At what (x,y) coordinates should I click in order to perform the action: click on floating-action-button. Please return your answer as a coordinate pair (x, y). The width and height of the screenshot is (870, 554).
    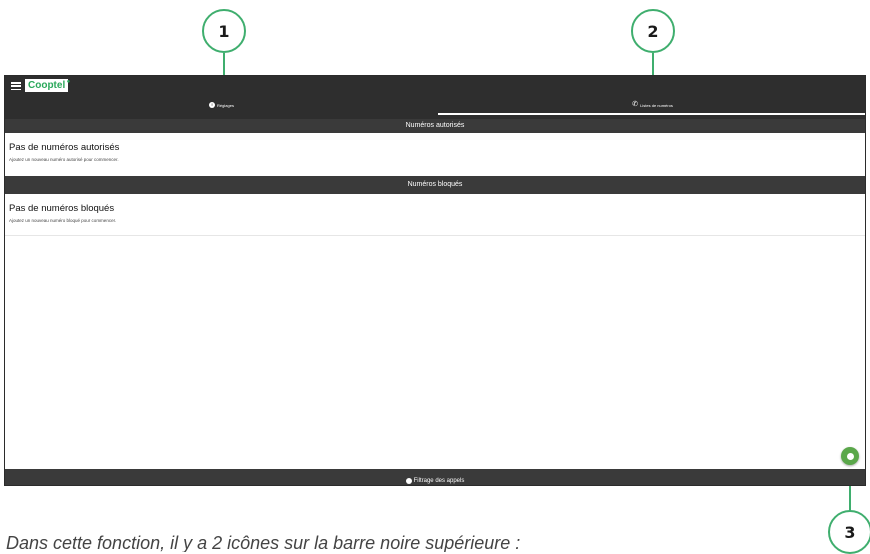
    Looking at the image, I should click on (850, 456).